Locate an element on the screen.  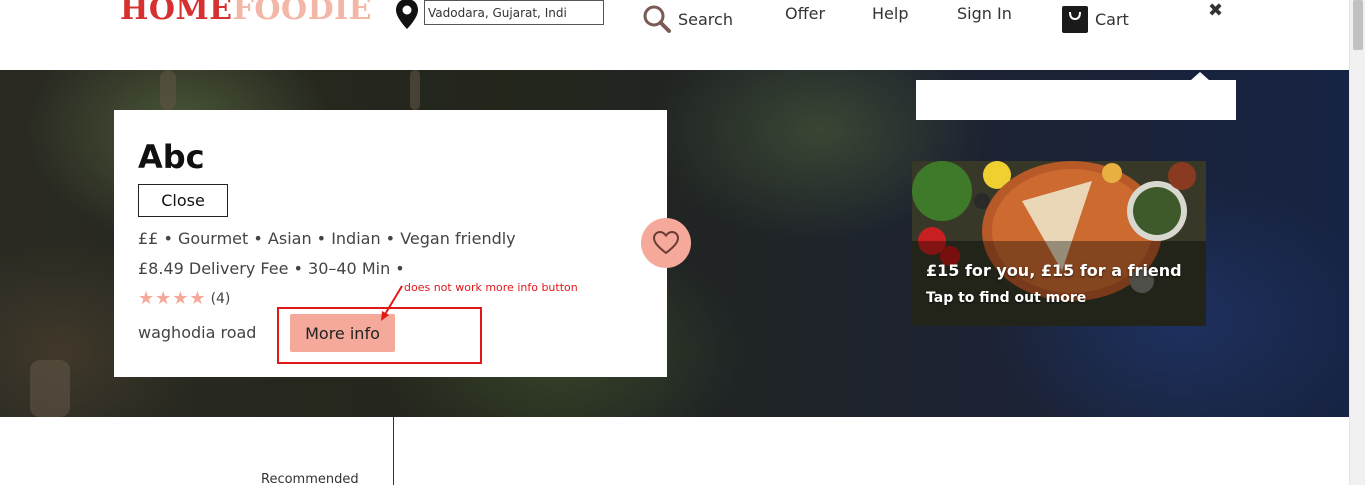
close-icon: ✖ is located at coordinates (1215, 10).